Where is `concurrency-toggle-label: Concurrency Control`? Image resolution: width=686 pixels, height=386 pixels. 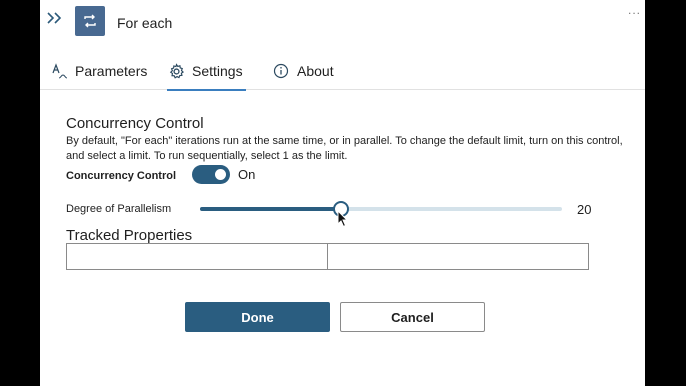 concurrency-toggle-label: Concurrency Control is located at coordinates (121, 176).